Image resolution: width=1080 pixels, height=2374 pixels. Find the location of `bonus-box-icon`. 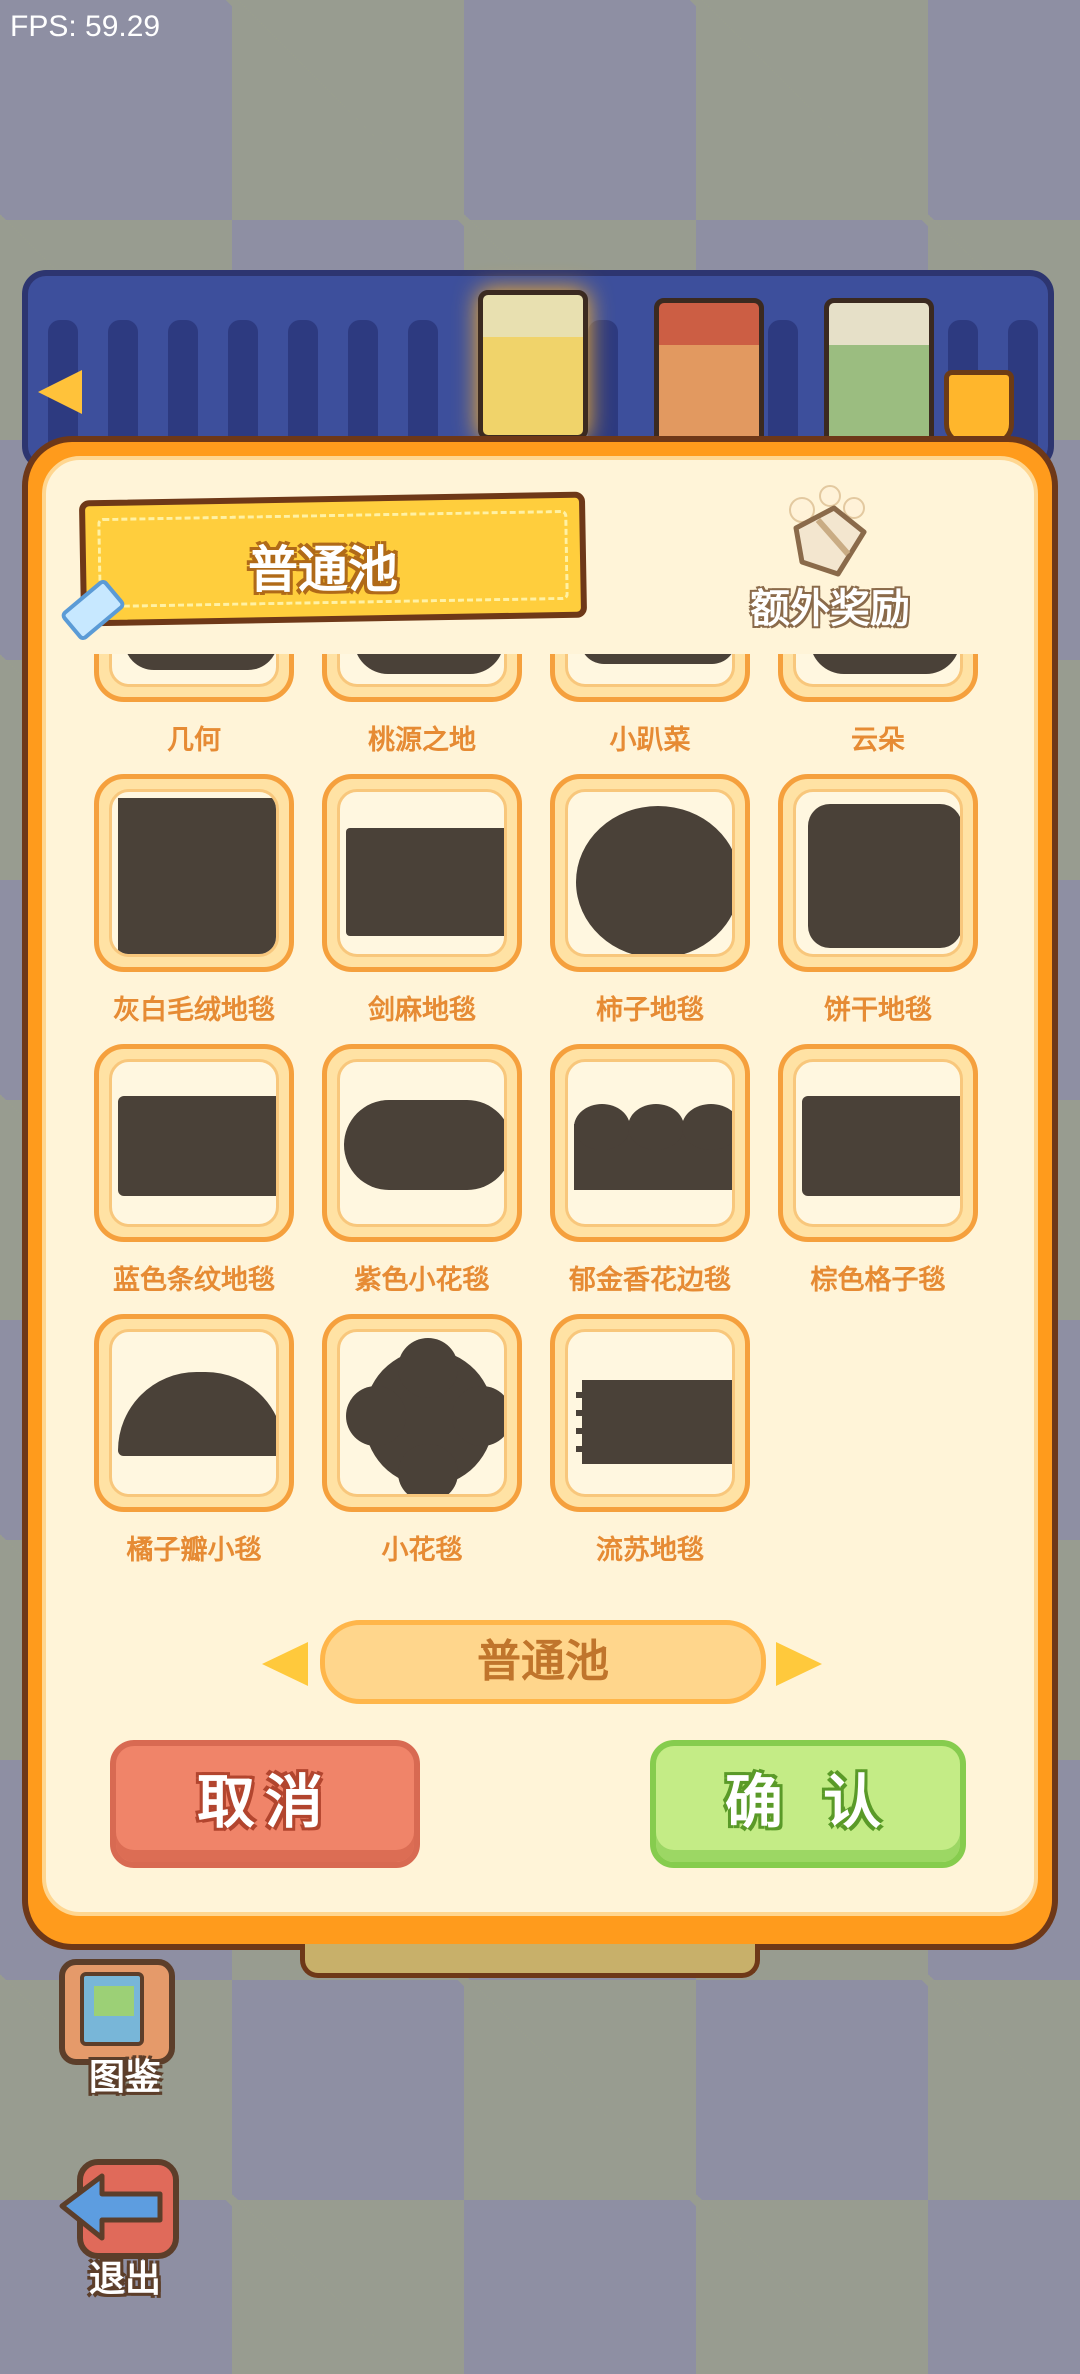

bonus-box-icon is located at coordinates (828, 534).